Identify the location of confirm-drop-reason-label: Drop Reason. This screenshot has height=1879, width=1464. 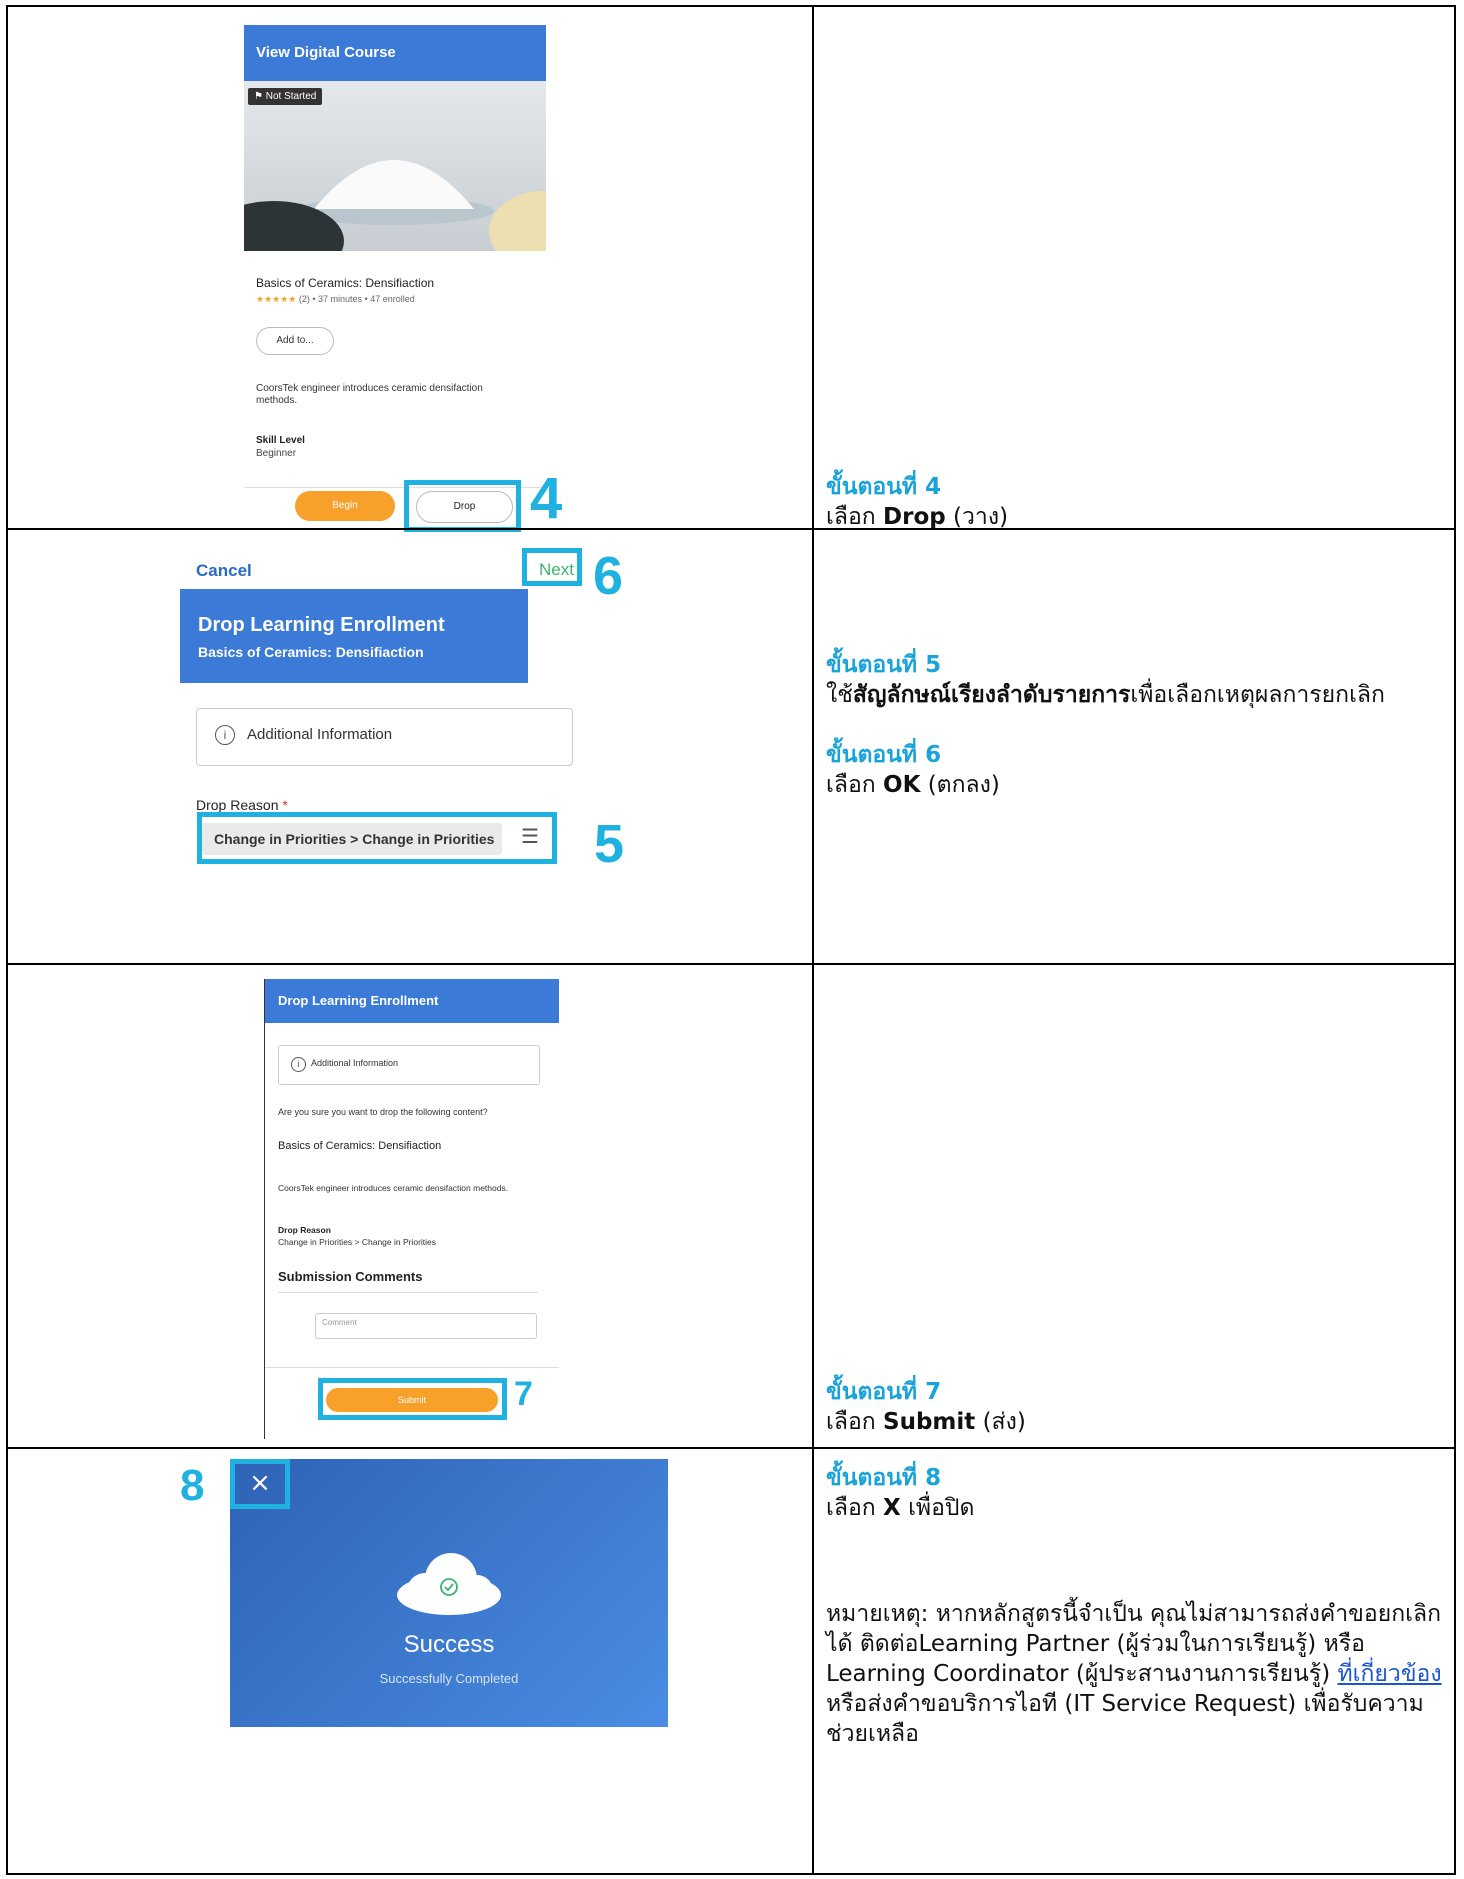
(304, 1230).